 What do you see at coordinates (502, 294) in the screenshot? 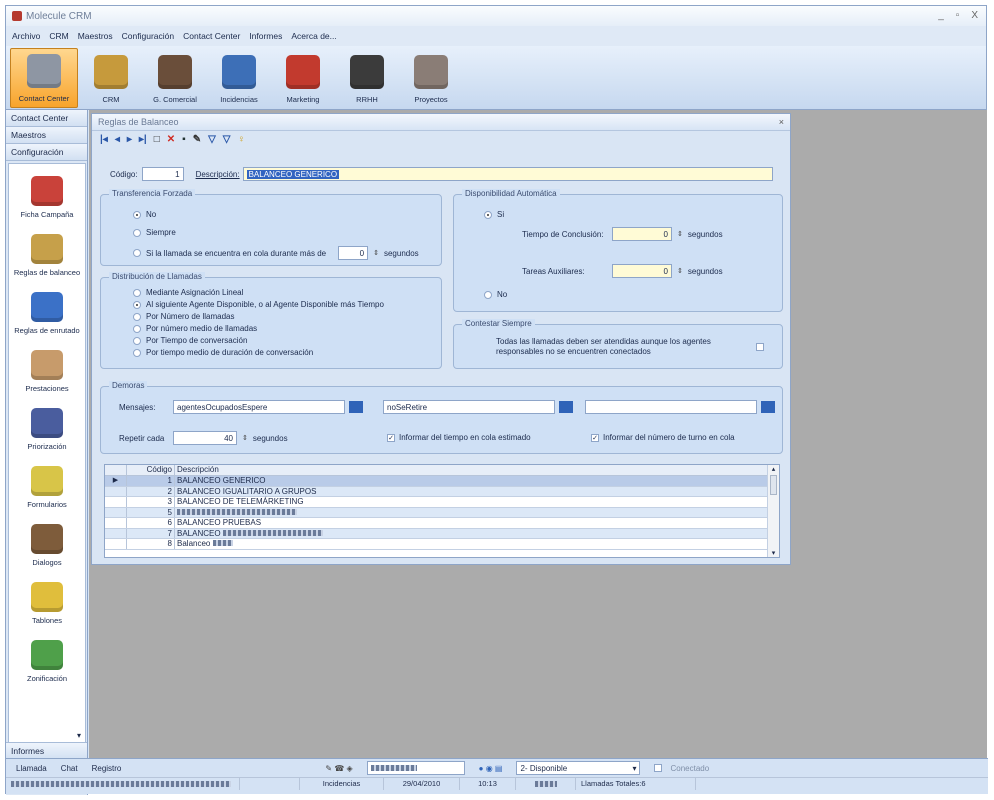
I see `radio-label: No` at bounding box center [502, 294].